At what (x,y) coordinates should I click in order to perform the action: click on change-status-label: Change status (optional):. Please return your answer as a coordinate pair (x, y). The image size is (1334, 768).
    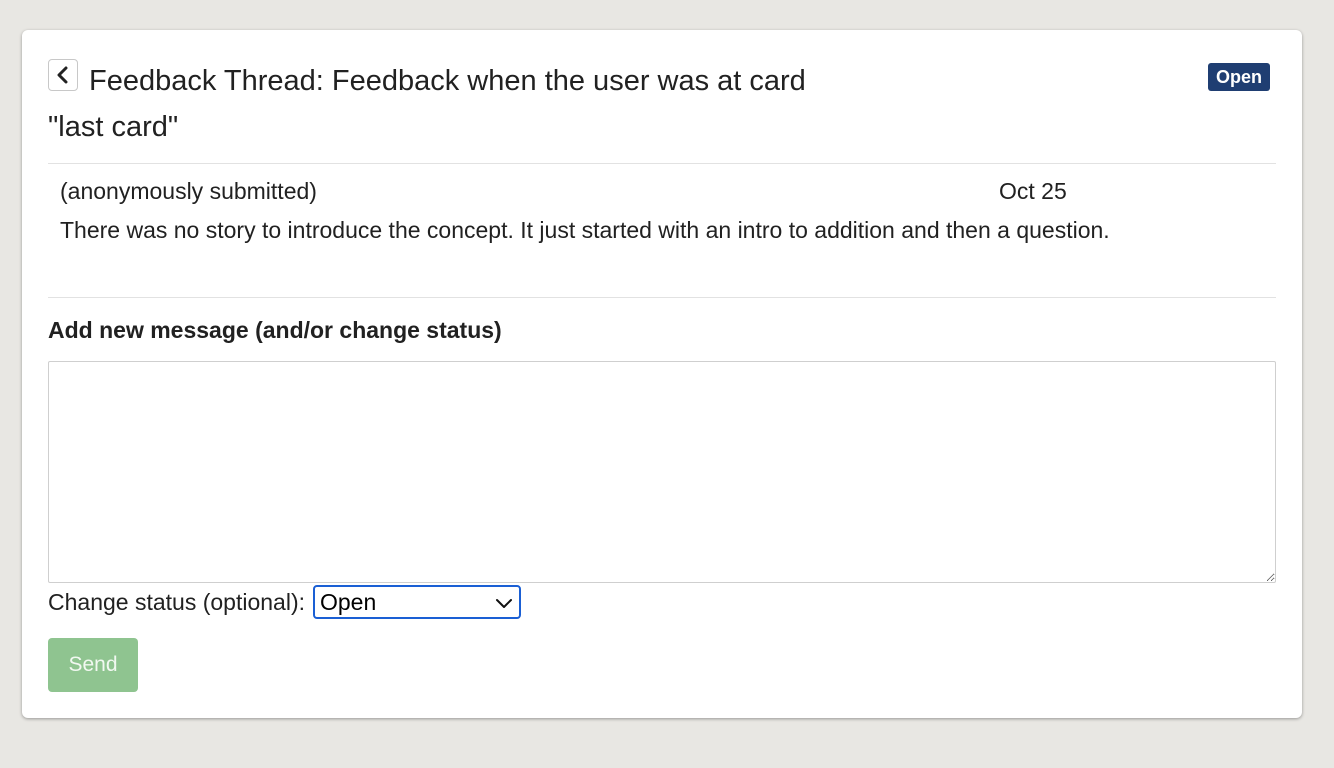
    Looking at the image, I should click on (176, 601).